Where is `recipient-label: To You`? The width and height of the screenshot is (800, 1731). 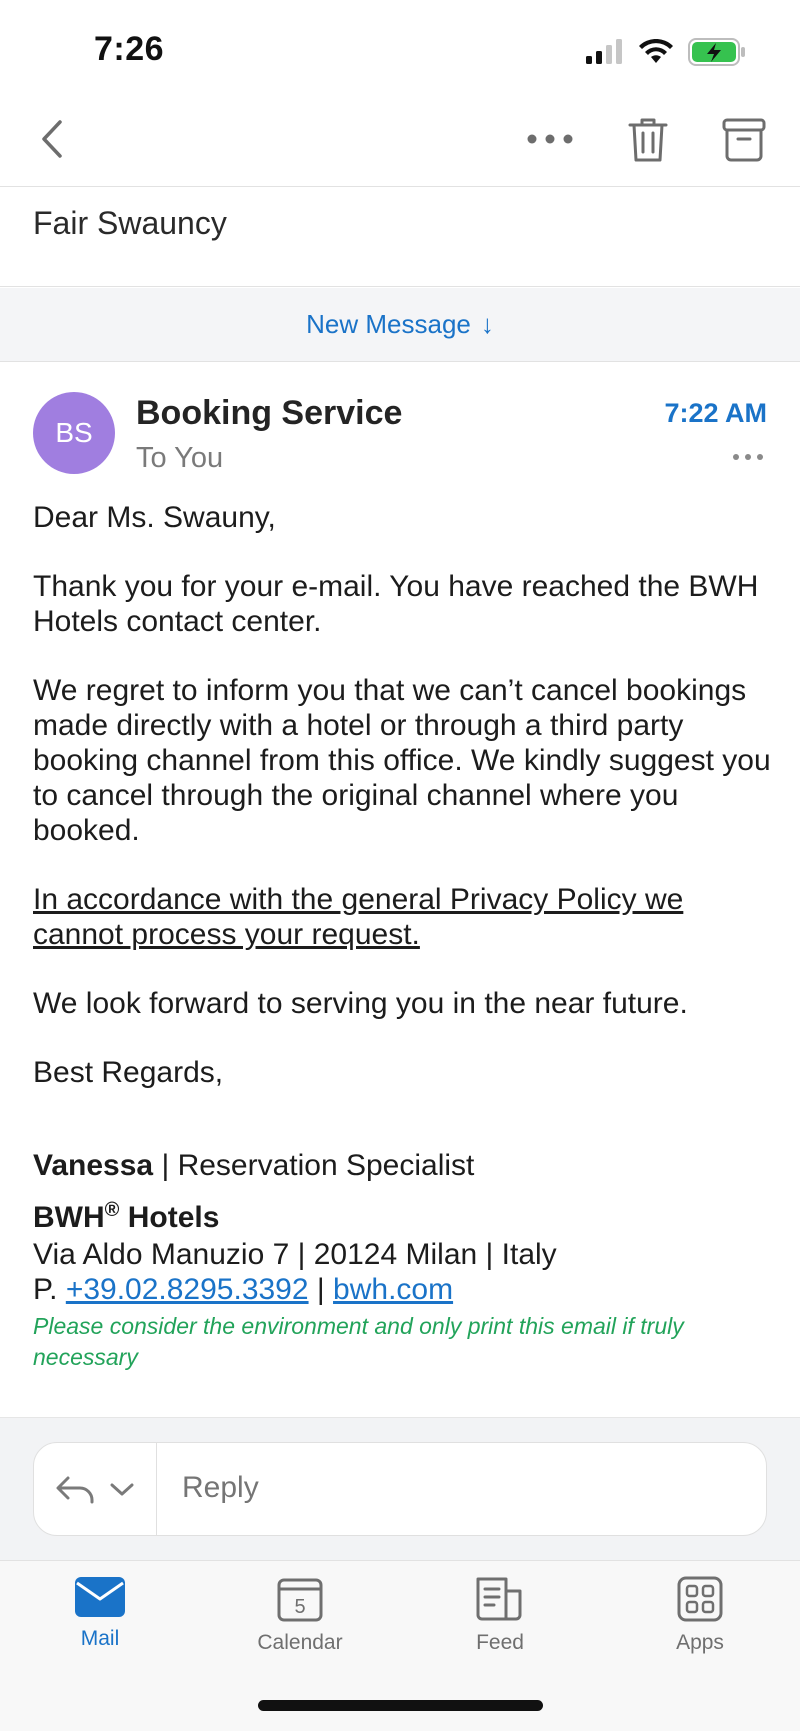 recipient-label: To You is located at coordinates (179, 458).